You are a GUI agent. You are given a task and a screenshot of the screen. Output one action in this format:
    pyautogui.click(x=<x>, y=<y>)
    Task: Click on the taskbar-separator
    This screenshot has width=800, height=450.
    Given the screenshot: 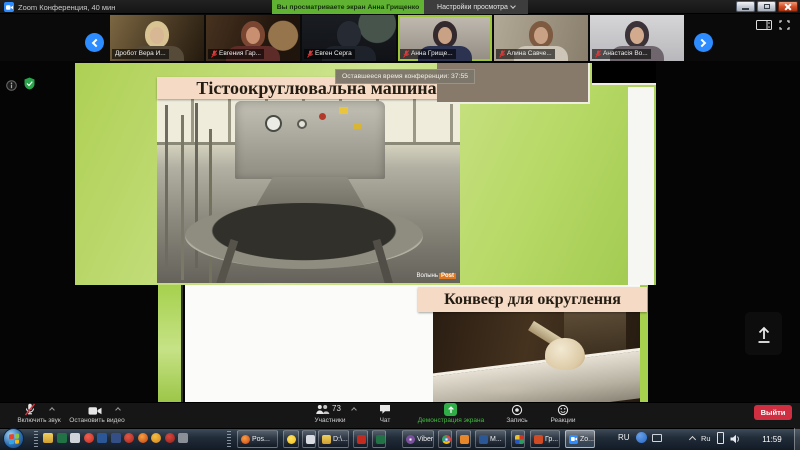 What is the action you would take?
    pyautogui.click(x=36, y=439)
    